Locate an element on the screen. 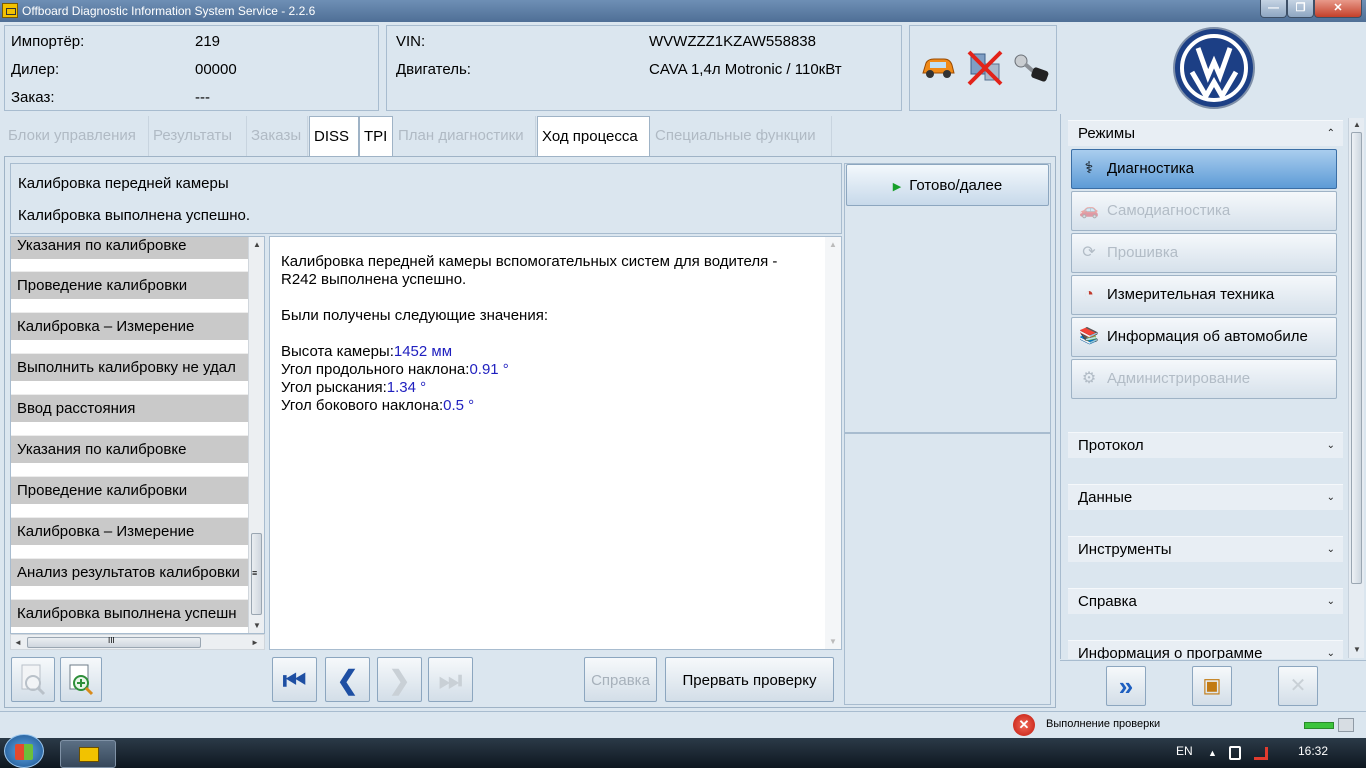 This screenshot has height=768, width=1366. mode-label: Администрирование is located at coordinates (1179, 378).